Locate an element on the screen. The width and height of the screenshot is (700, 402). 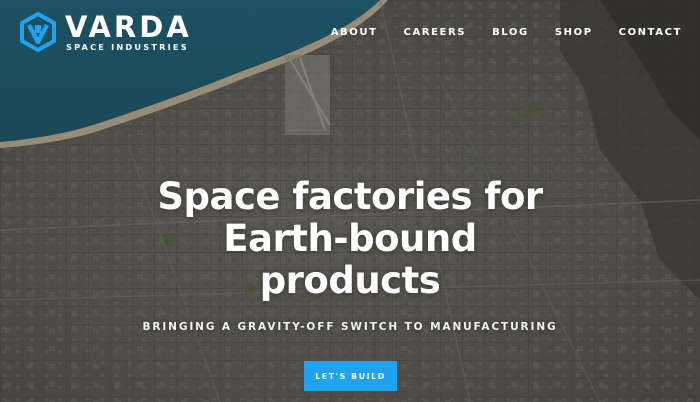
nav-blog: BLOG is located at coordinates (510, 32).